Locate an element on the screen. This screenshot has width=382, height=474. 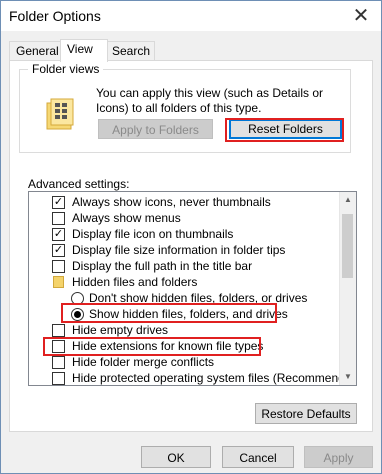
apply-to-folders-button: Apply to Folders is located at coordinates (155, 129).